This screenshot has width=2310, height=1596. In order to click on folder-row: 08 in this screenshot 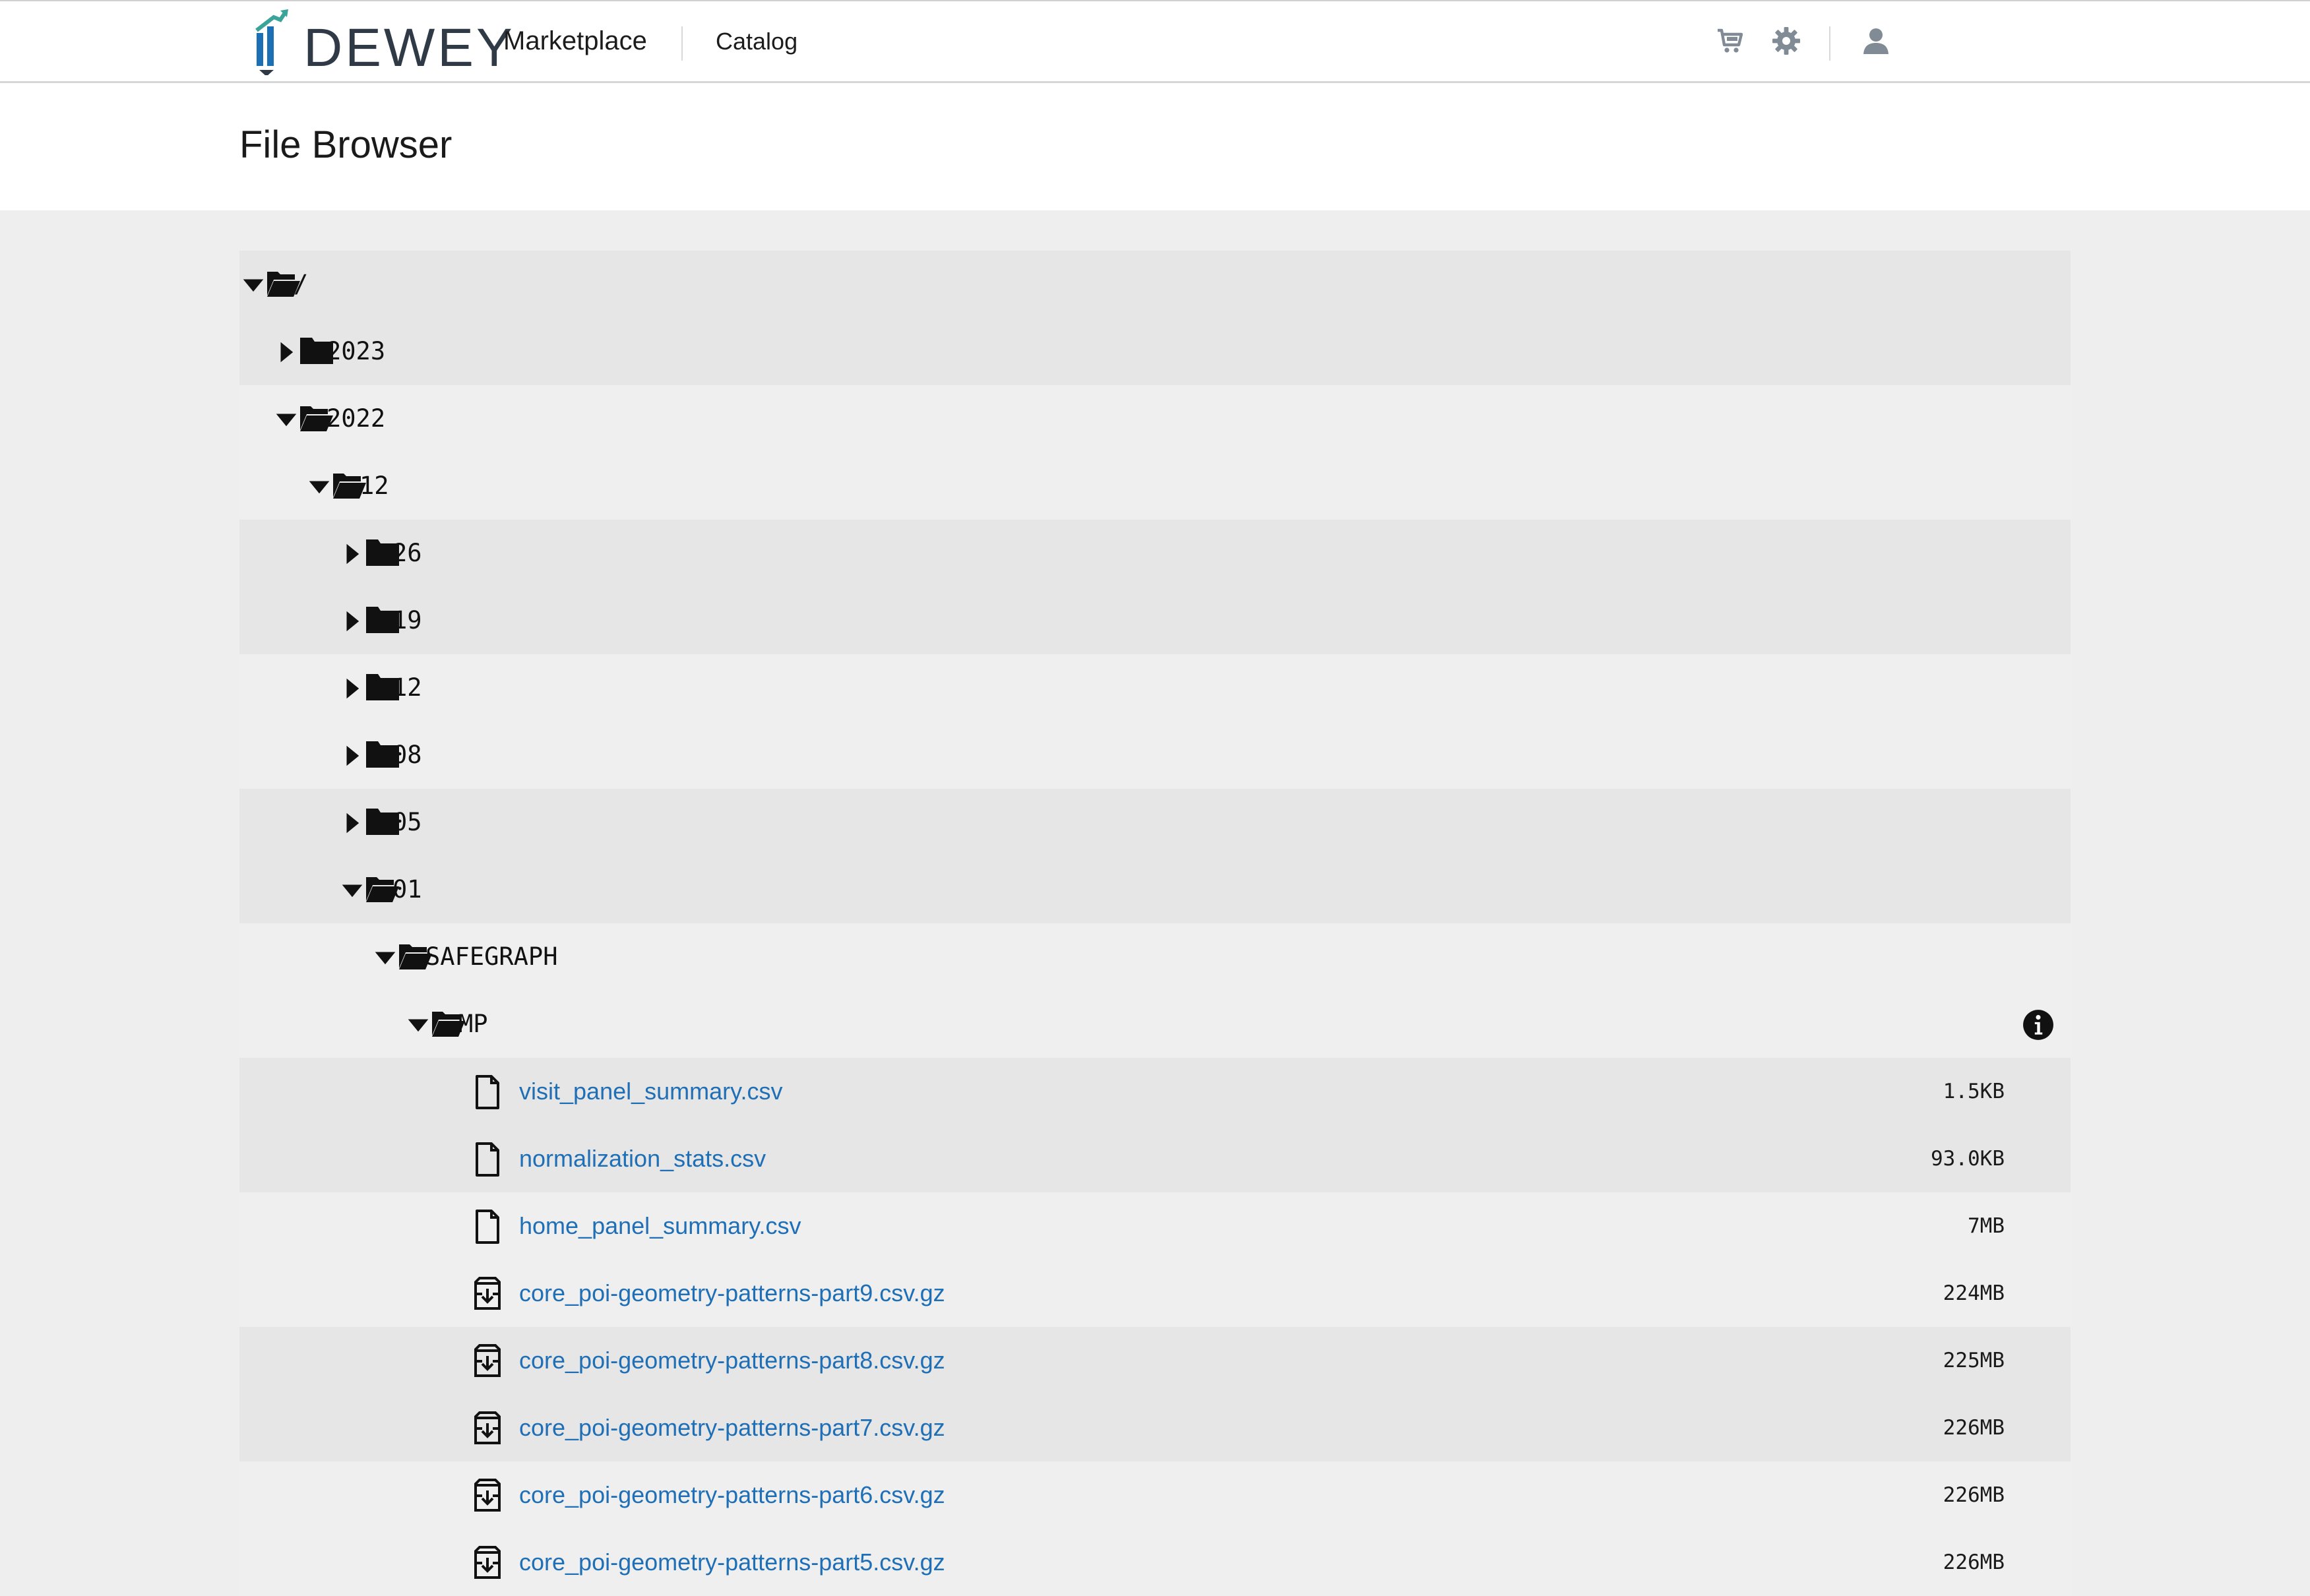, I will do `click(1155, 755)`.